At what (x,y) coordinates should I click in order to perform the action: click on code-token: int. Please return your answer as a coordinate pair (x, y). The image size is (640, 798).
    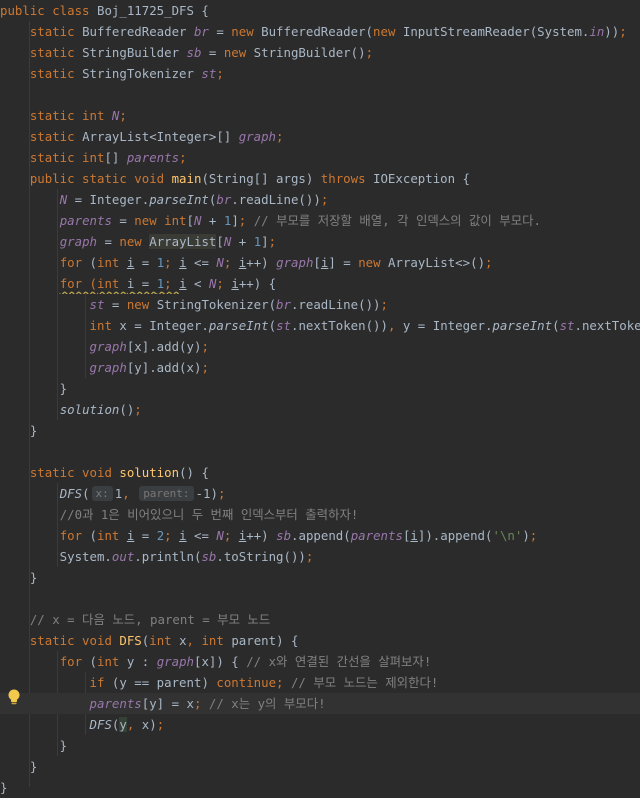
    Looking at the image, I should click on (112, 661).